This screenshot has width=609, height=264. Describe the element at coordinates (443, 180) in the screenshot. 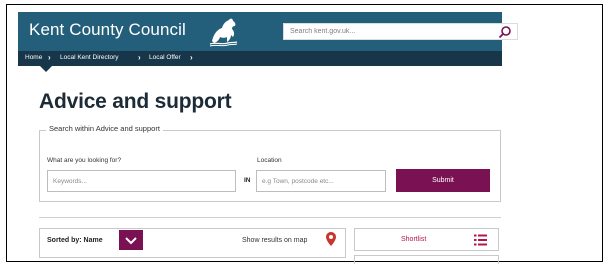

I see `submit-button: Submit` at that location.